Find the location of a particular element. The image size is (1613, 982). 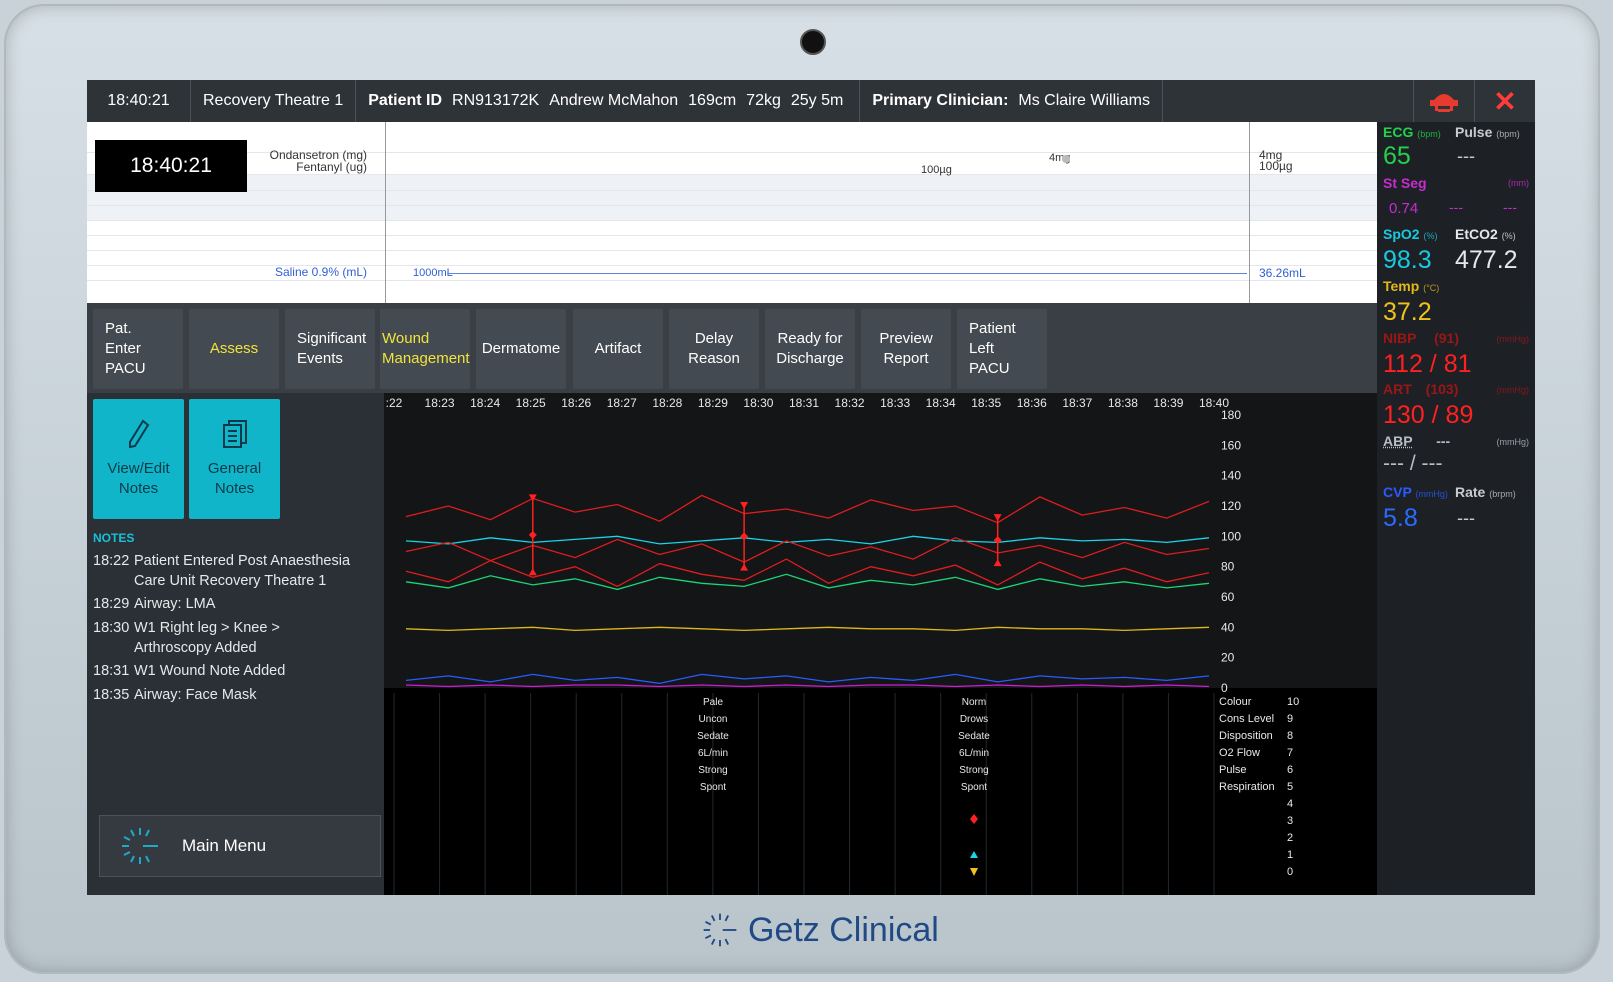

score-label: Disposition is located at coordinates (1246, 736).